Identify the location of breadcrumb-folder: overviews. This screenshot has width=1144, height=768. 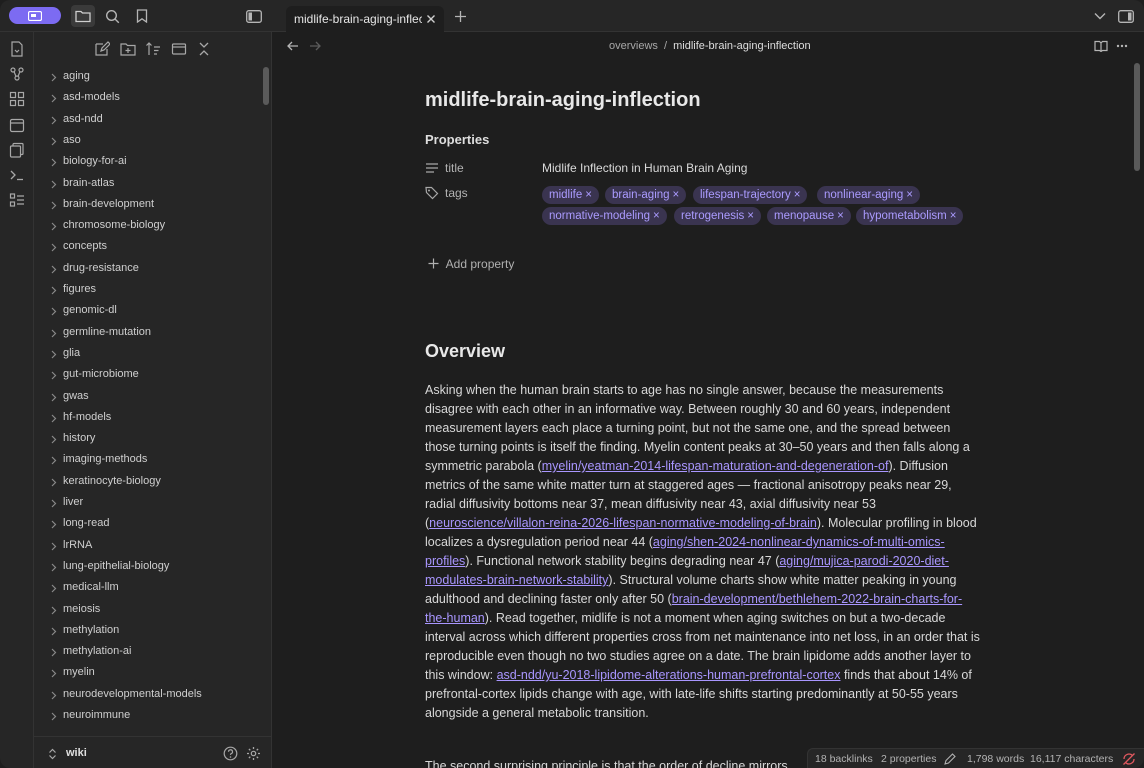
(633, 46).